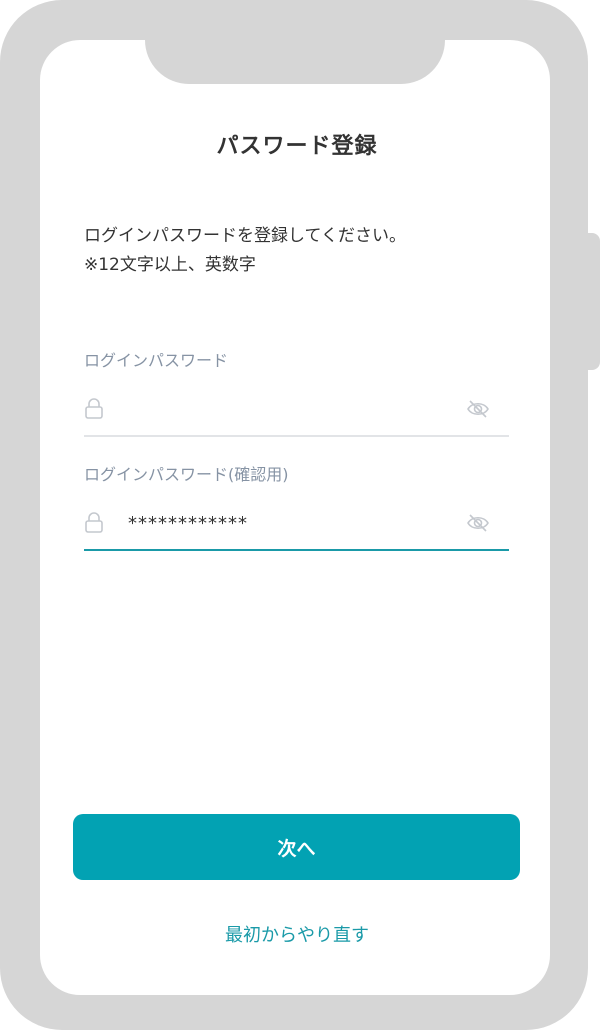 The image size is (600, 1034). Describe the element at coordinates (170, 265) in the screenshot. I see `instructions-line-2: ※12文字以上、英数字` at that location.